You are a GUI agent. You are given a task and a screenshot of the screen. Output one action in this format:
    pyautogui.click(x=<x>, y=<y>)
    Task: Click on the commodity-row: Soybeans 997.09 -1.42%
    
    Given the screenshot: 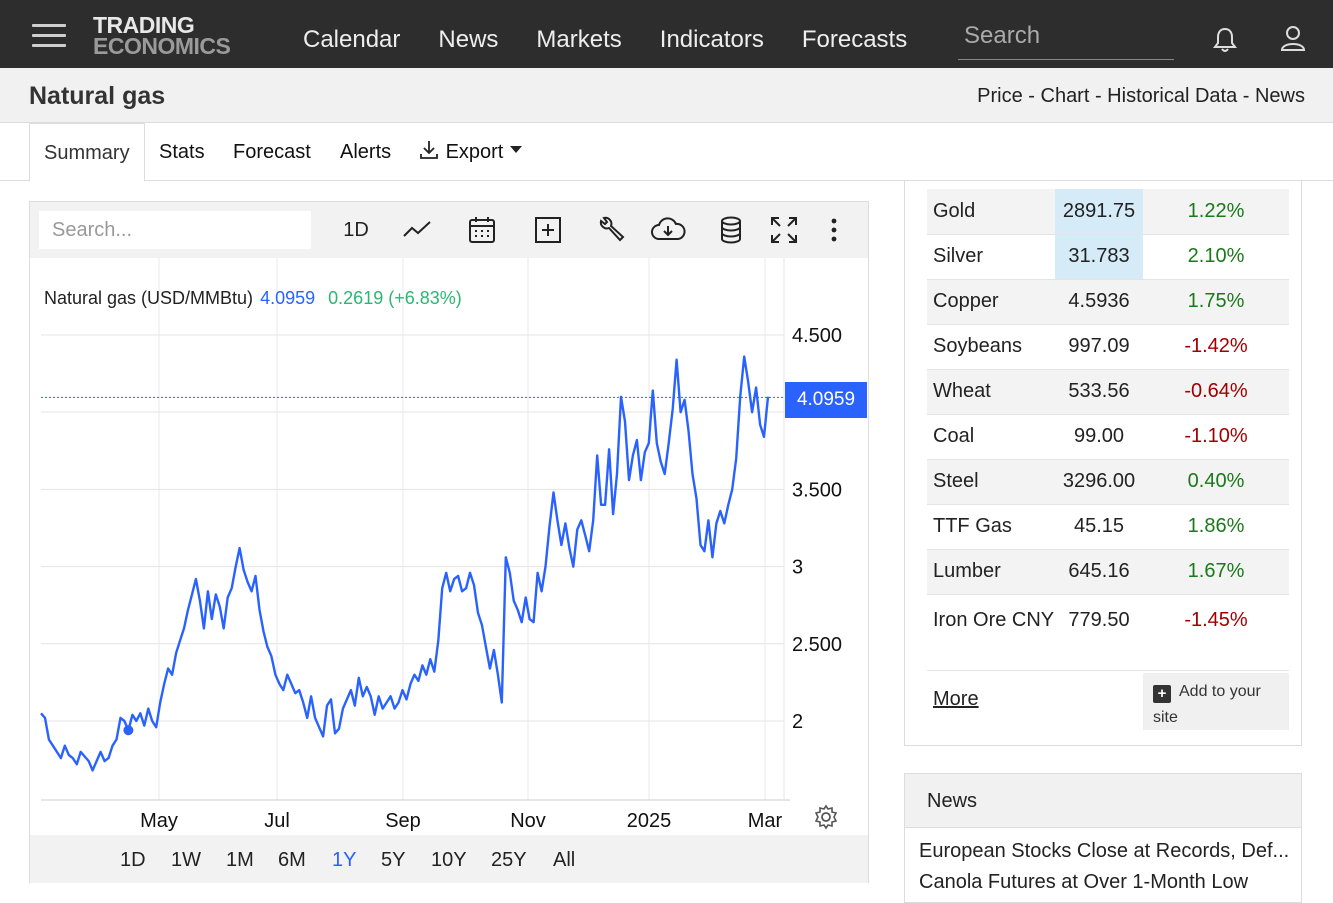 What is the action you would take?
    pyautogui.click(x=1108, y=347)
    